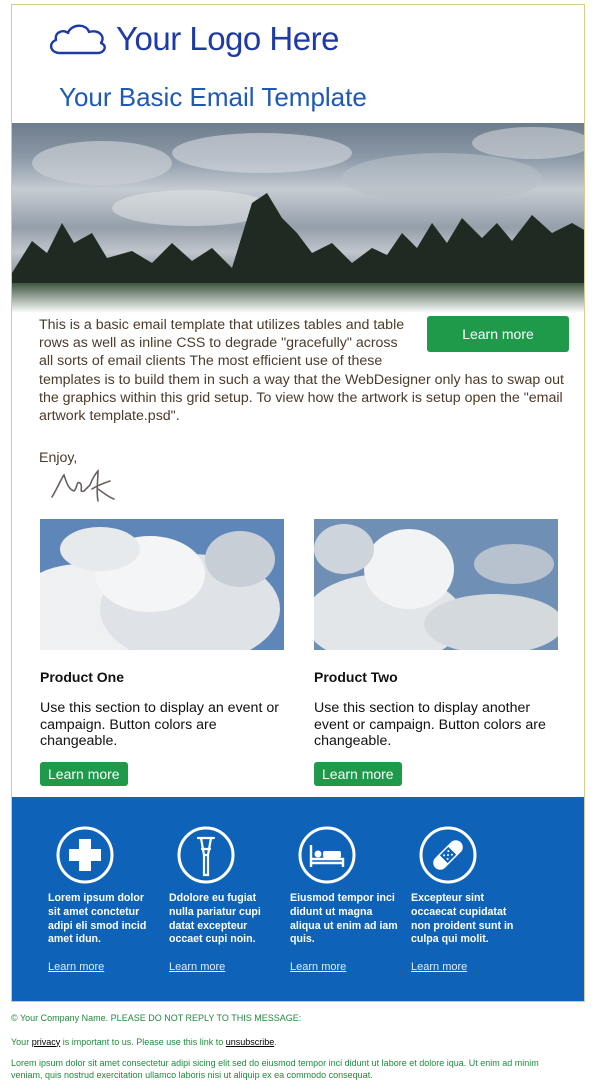 Image resolution: width=595 pixels, height=1090 pixels. Describe the element at coordinates (85, 855) in the screenshot. I see `medical-cross-icon` at that location.